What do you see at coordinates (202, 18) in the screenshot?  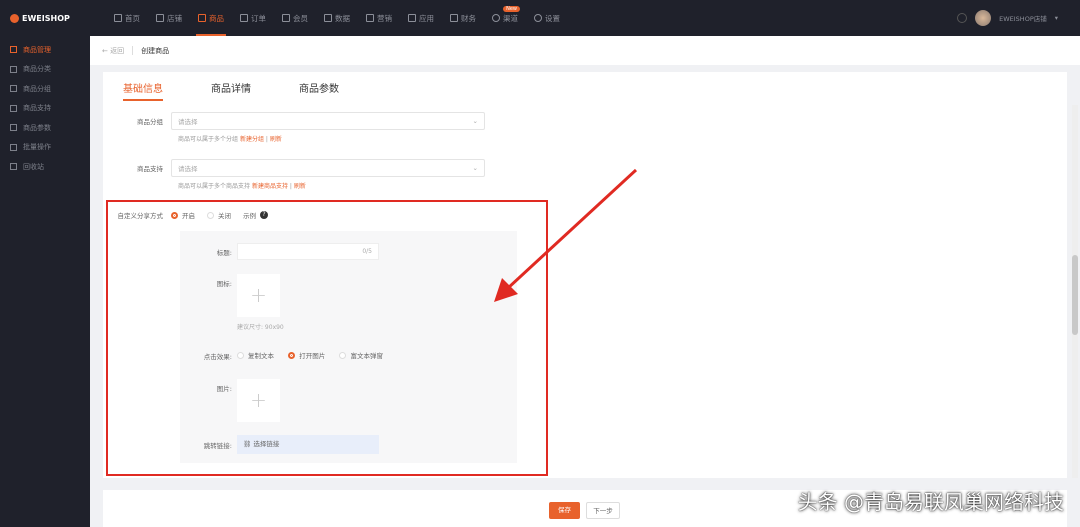 I see `goods-icon` at bounding box center [202, 18].